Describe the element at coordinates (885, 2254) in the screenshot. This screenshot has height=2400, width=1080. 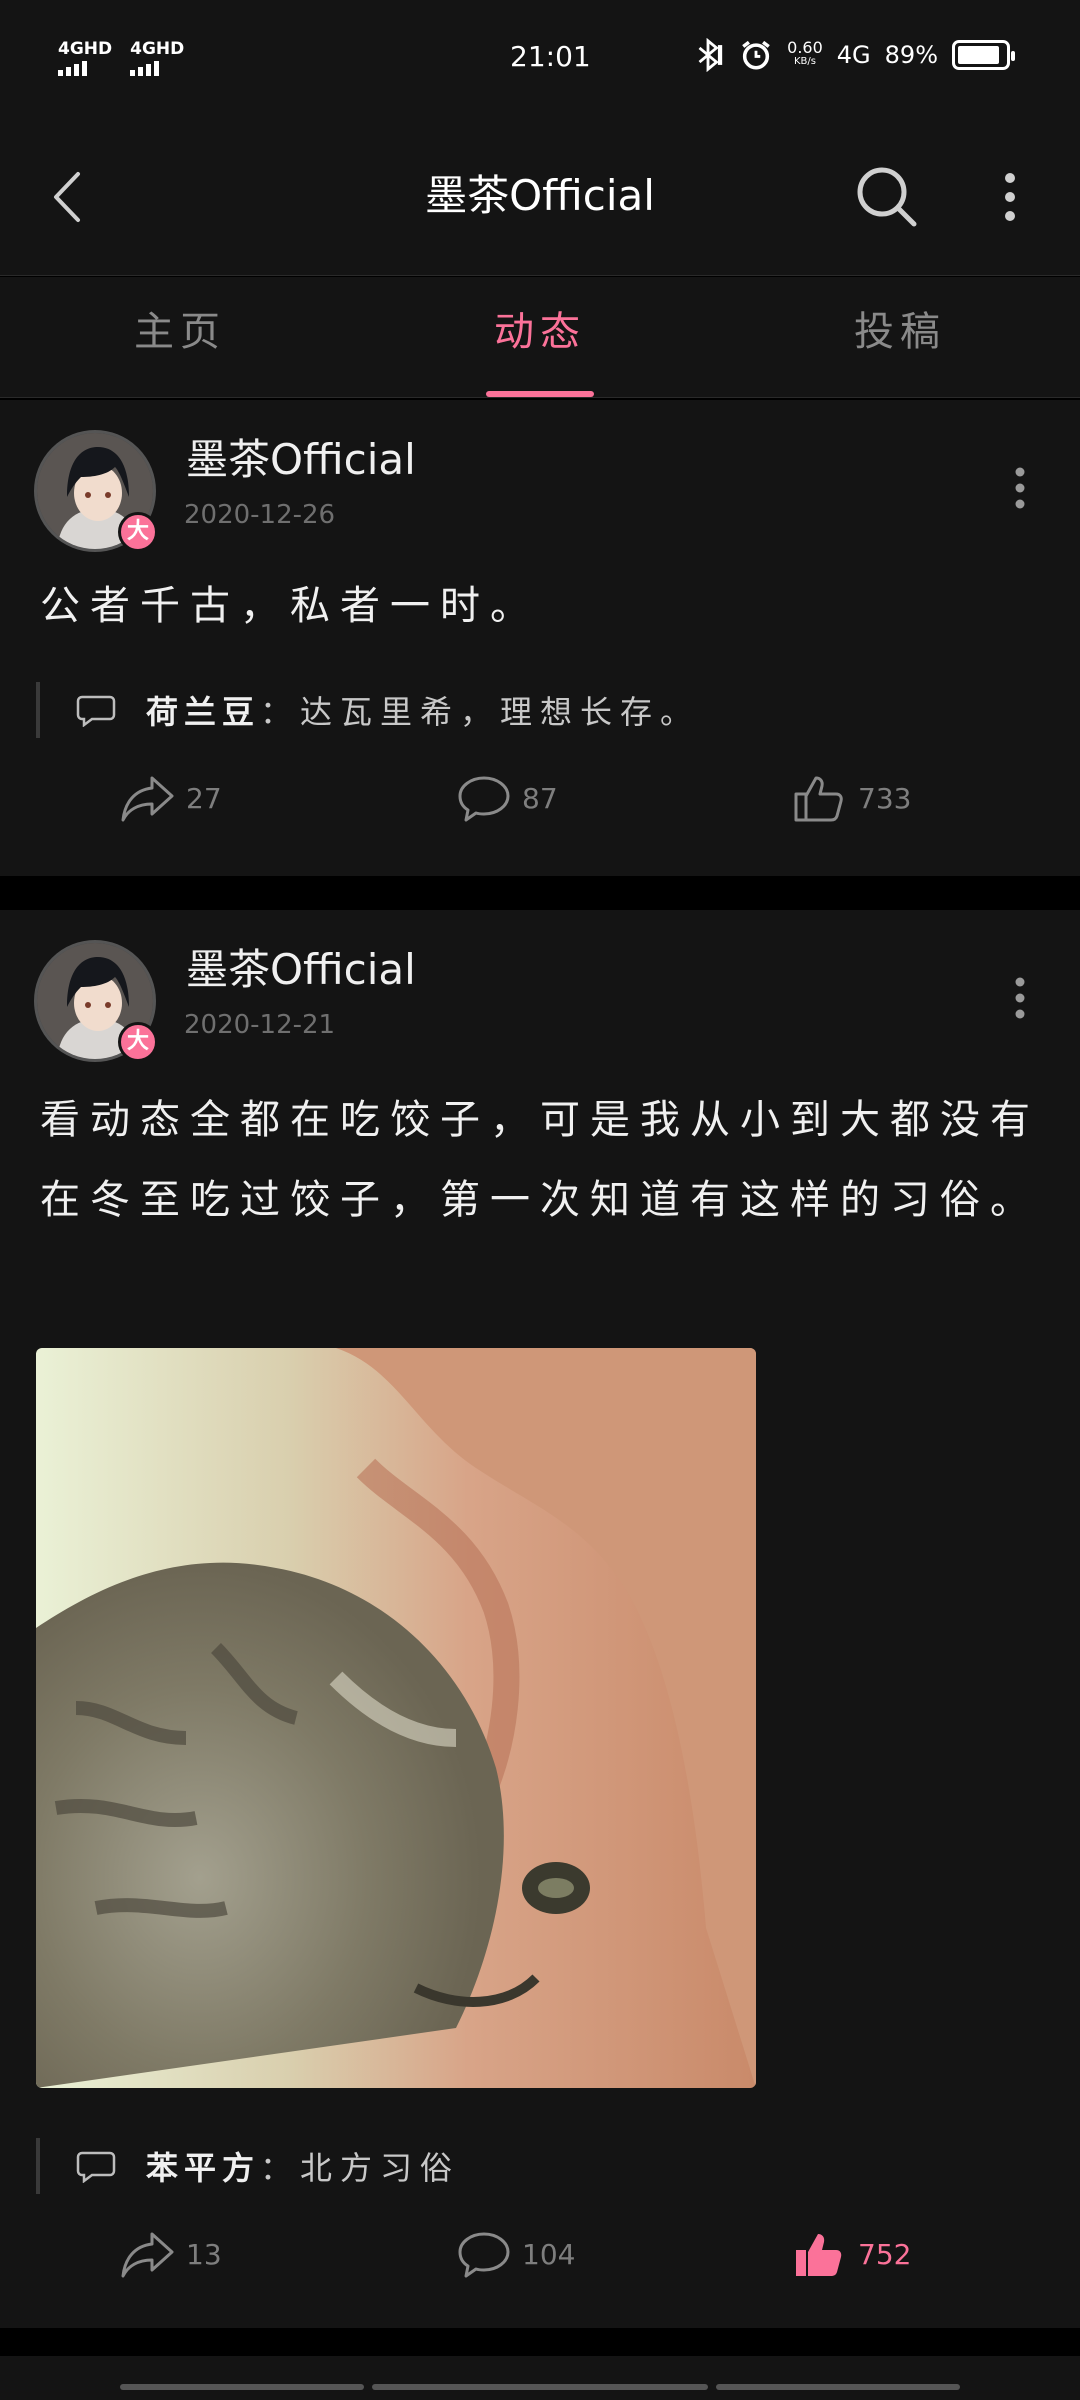
I see `like-count: 752` at that location.